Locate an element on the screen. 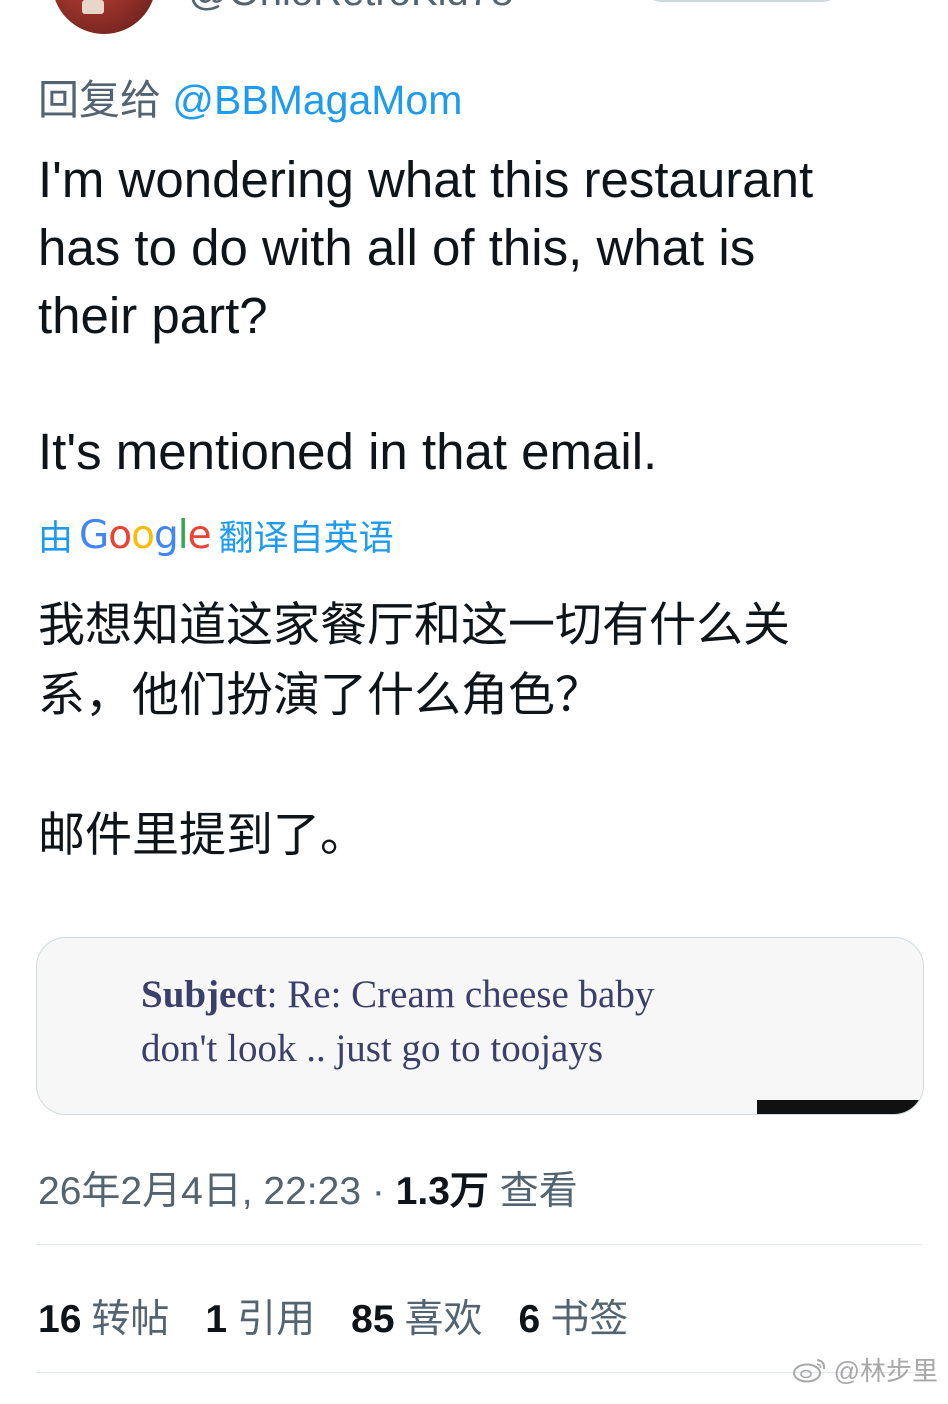  reply-to-line: 回复给 @BBMagaMom is located at coordinates (250, 96).